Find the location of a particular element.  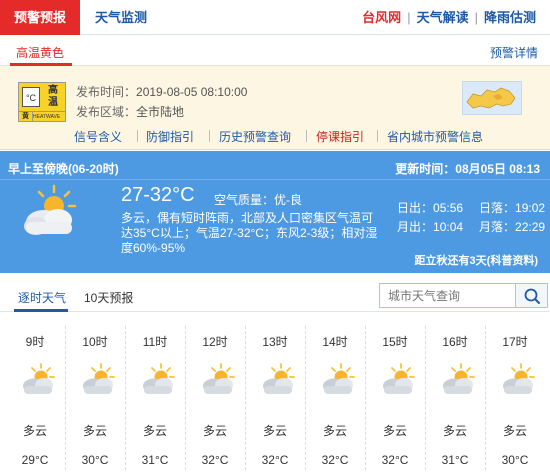

hour-temperature: 29°C is located at coordinates (35, 460).